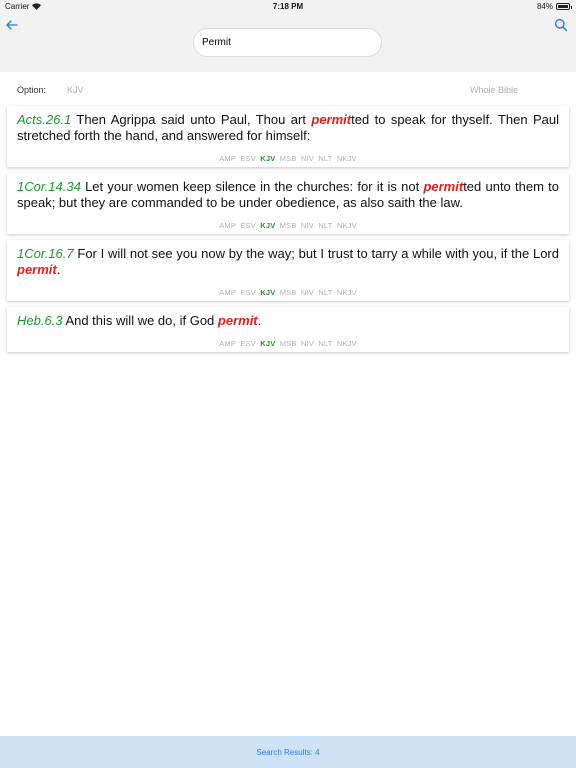  Describe the element at coordinates (191, 119) in the screenshot. I see `verse-pre: Then Agrippa said unto Paul, Thou art` at that location.